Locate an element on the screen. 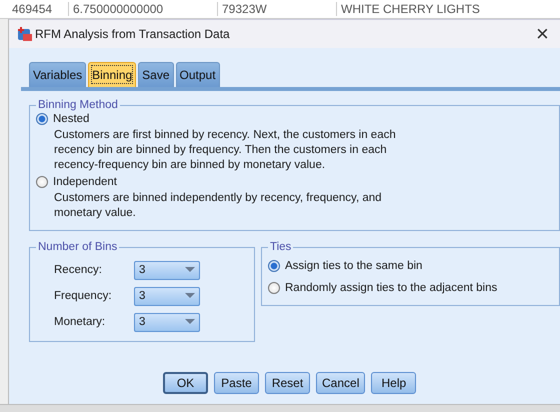 This screenshot has width=560, height=412. sheet-cell: 79323W is located at coordinates (277, 9).